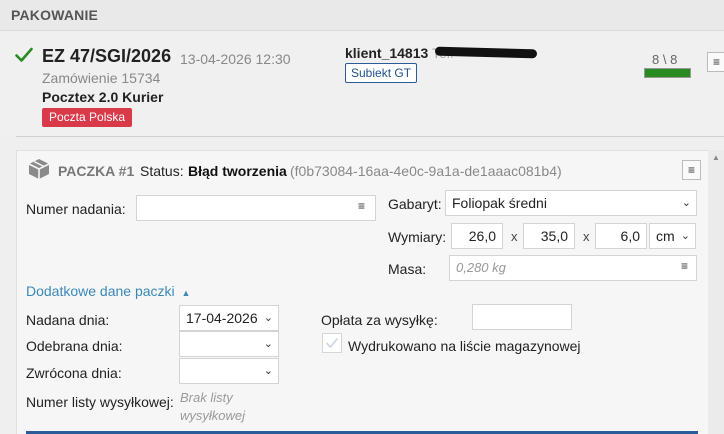 The width and height of the screenshot is (724, 434). What do you see at coordinates (370, 136) in the screenshot?
I see `divider` at bounding box center [370, 136].